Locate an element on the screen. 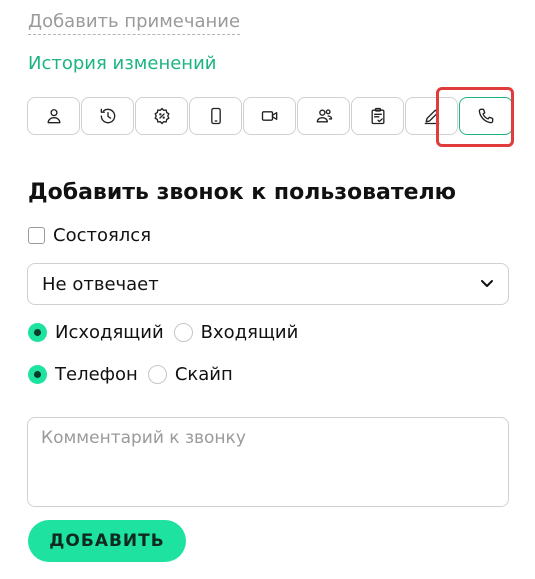 The image size is (535, 579). add-call-button: ДОБАВИТЬ is located at coordinates (107, 541).